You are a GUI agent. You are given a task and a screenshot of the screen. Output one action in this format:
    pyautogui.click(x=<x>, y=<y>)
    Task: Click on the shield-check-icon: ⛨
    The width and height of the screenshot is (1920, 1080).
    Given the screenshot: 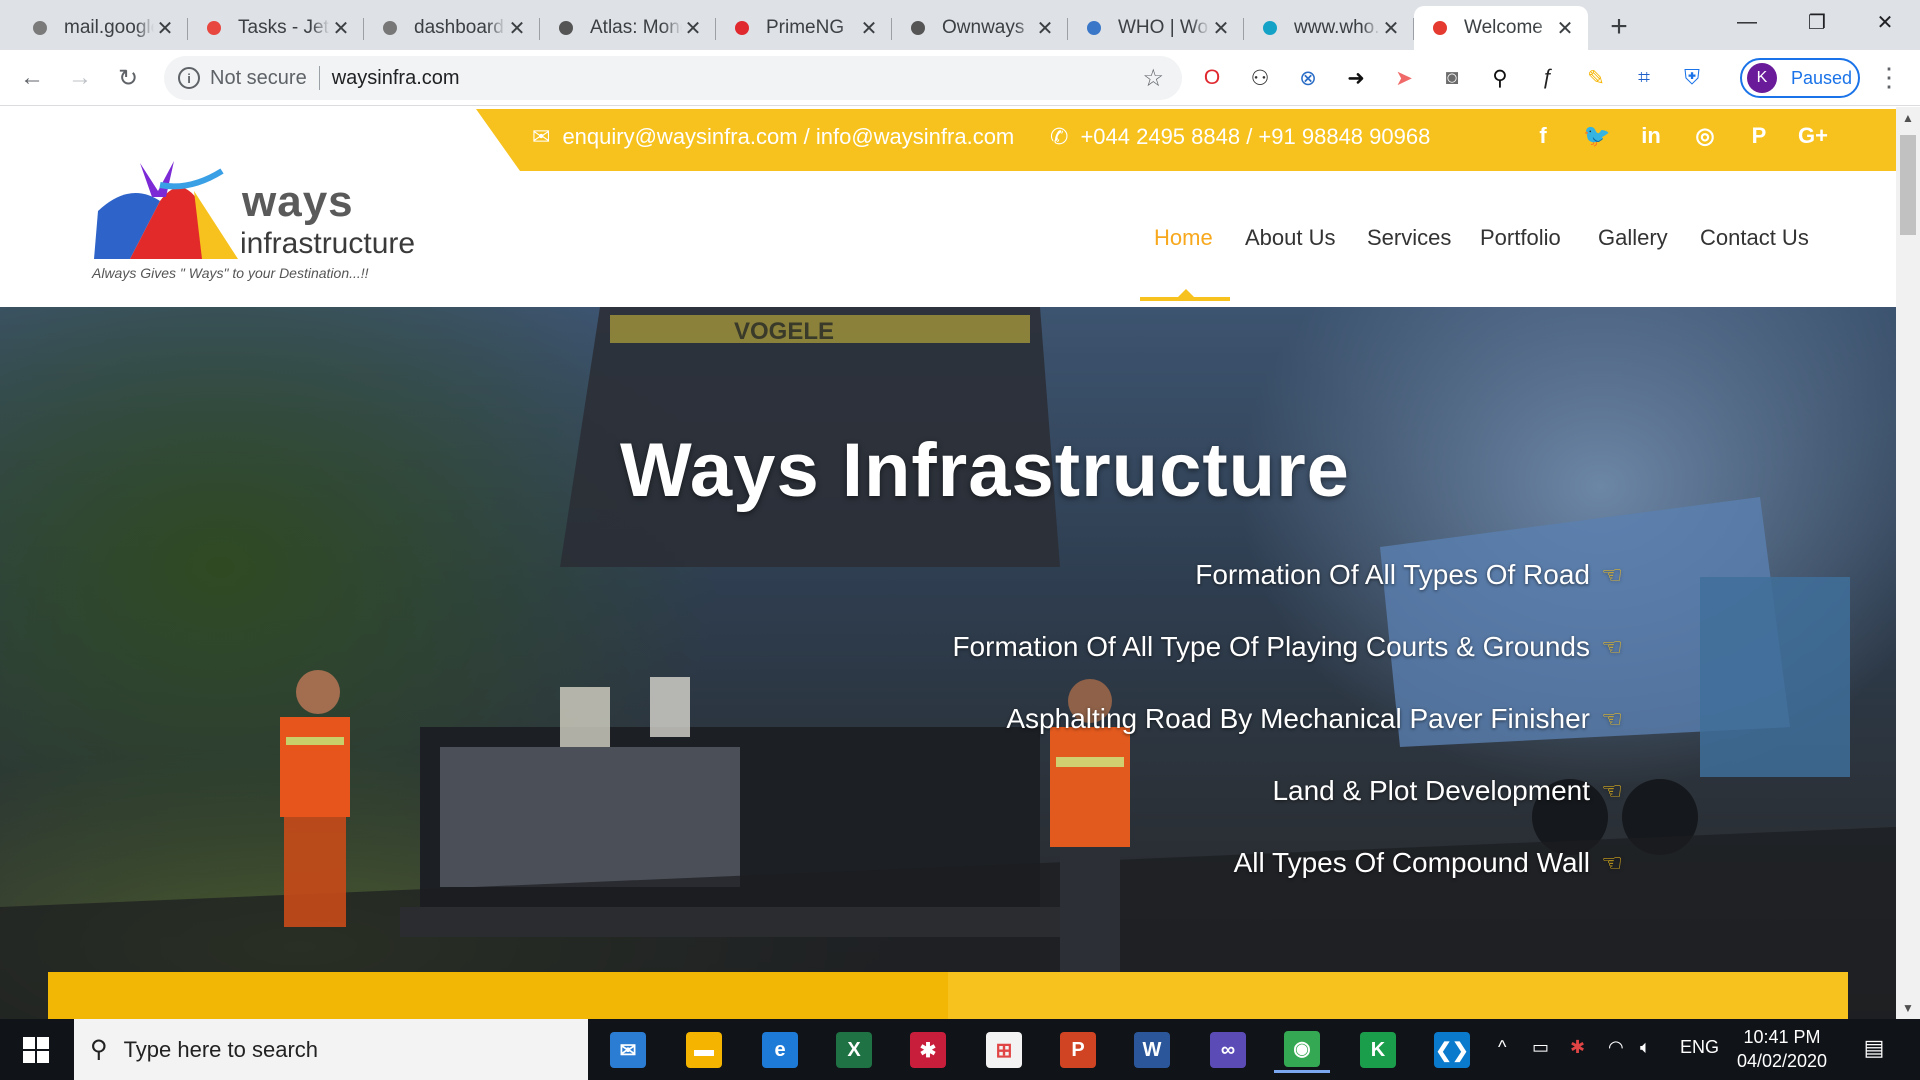 What is the action you would take?
    pyautogui.click(x=1692, y=78)
    